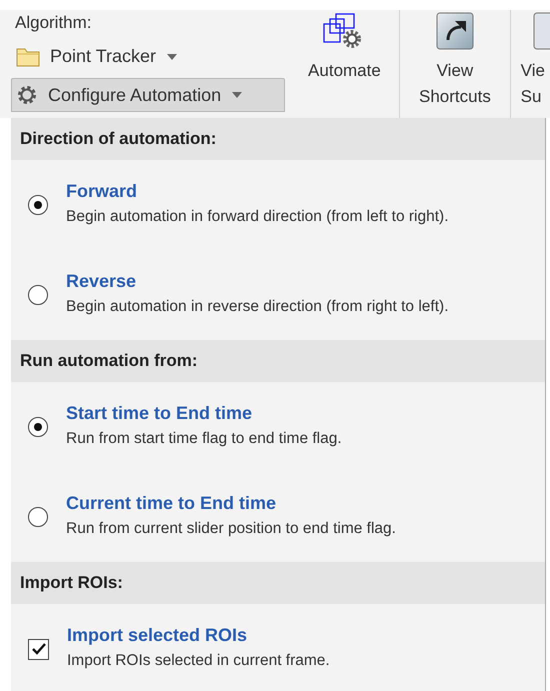 This screenshot has height=691, width=550. I want to click on option-description: Begin automation in forward direction (from left to right)., so click(257, 217).